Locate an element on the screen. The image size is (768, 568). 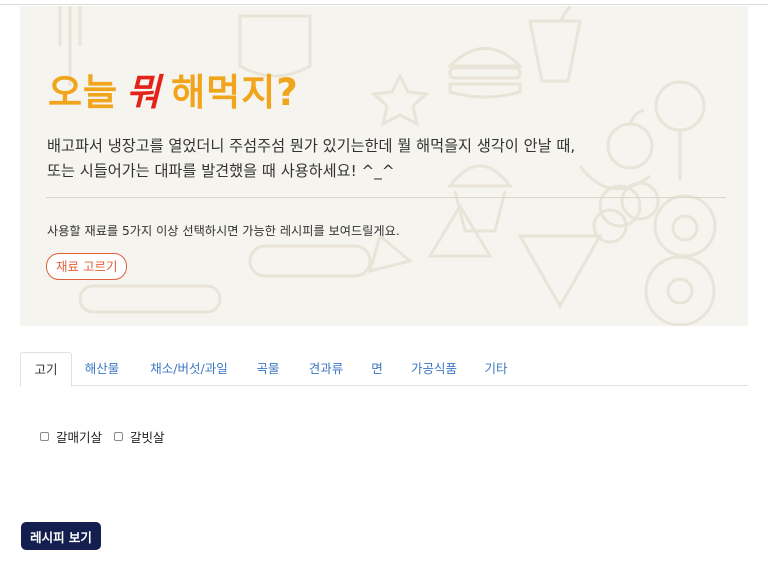
egg-icon is located at coordinates (685, 226).